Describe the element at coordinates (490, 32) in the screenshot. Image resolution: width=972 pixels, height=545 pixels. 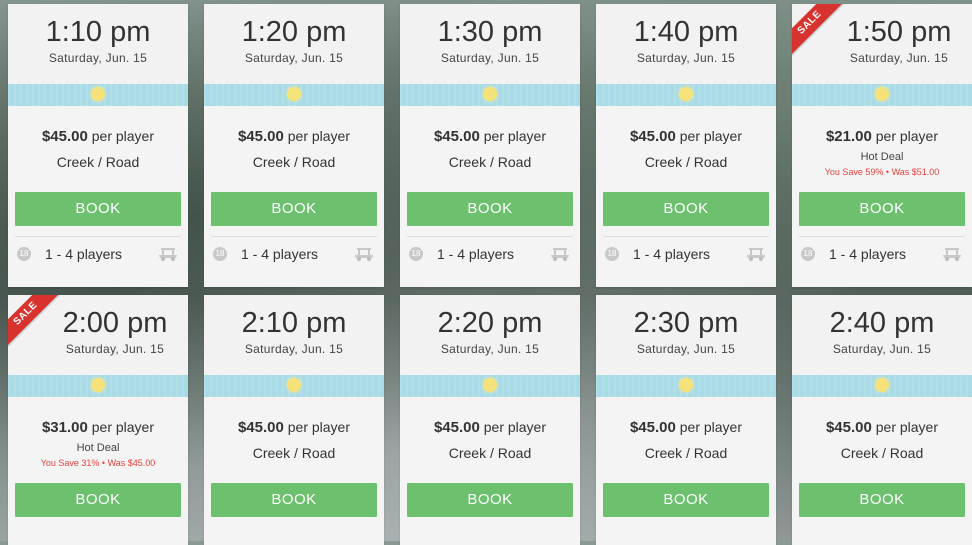
I see `tee-time: 1:30 pm` at that location.